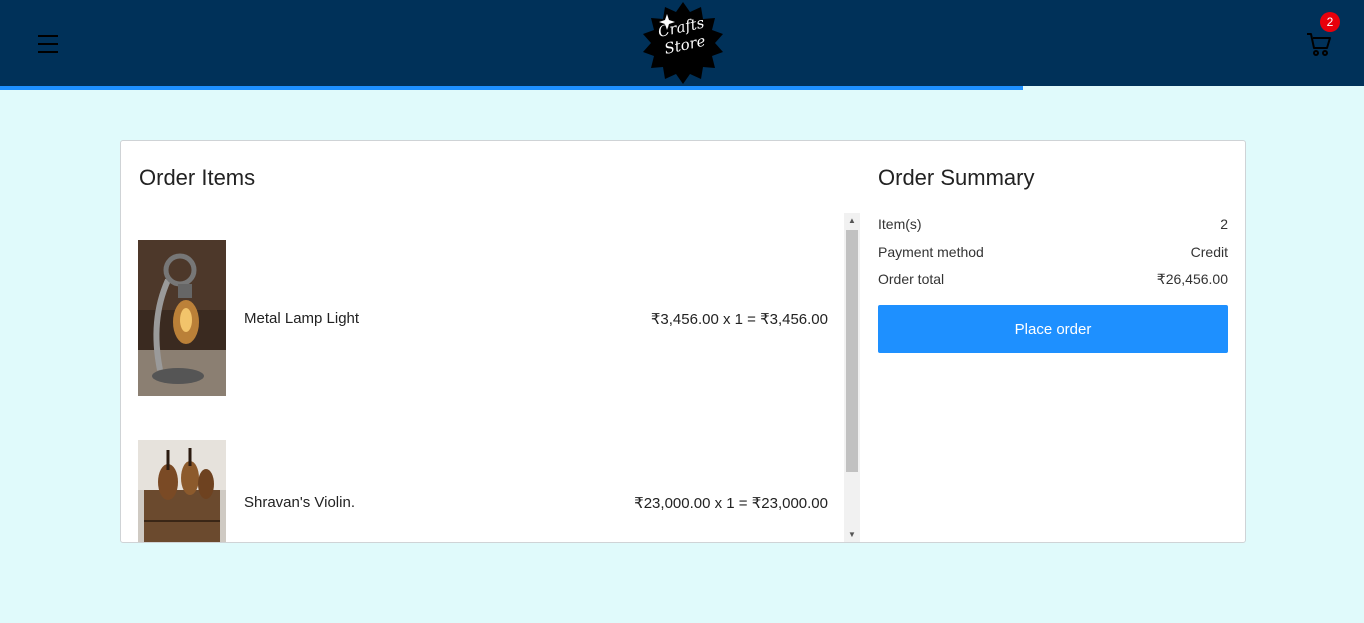 This screenshot has height=623, width=1364. I want to click on lamp-image, so click(182, 318).